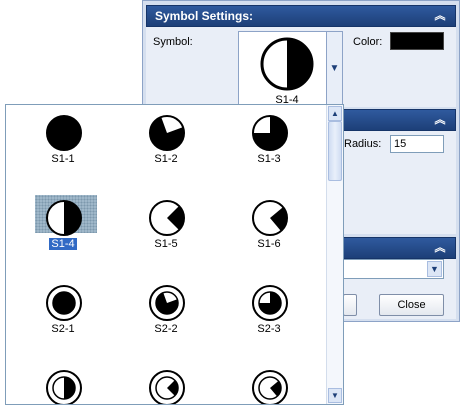  I want to click on color-swatch, so click(417, 41).